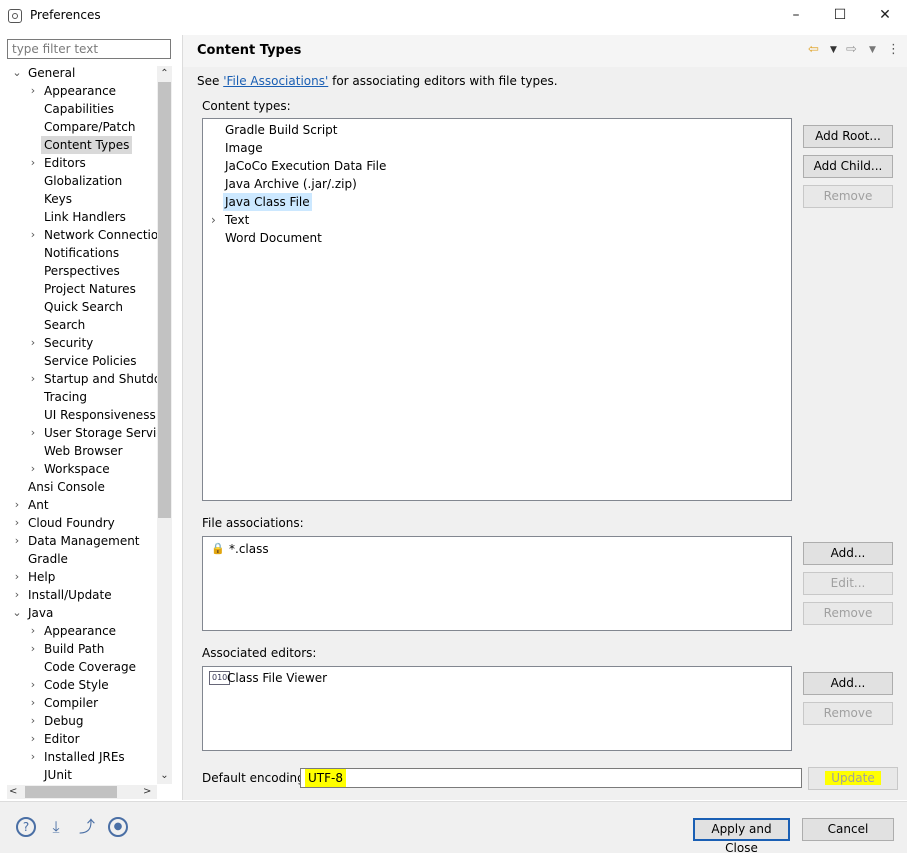  I want to click on tree-item: › Code Style, so click(79, 685).